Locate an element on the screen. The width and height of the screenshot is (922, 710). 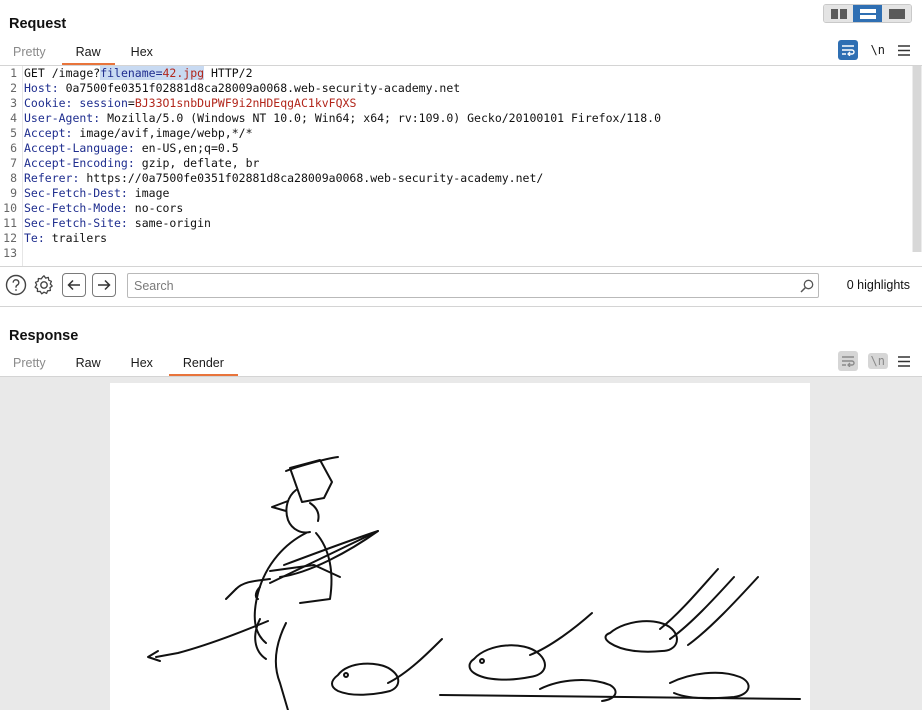
header-name: User-Agent: is located at coordinates (62, 118).